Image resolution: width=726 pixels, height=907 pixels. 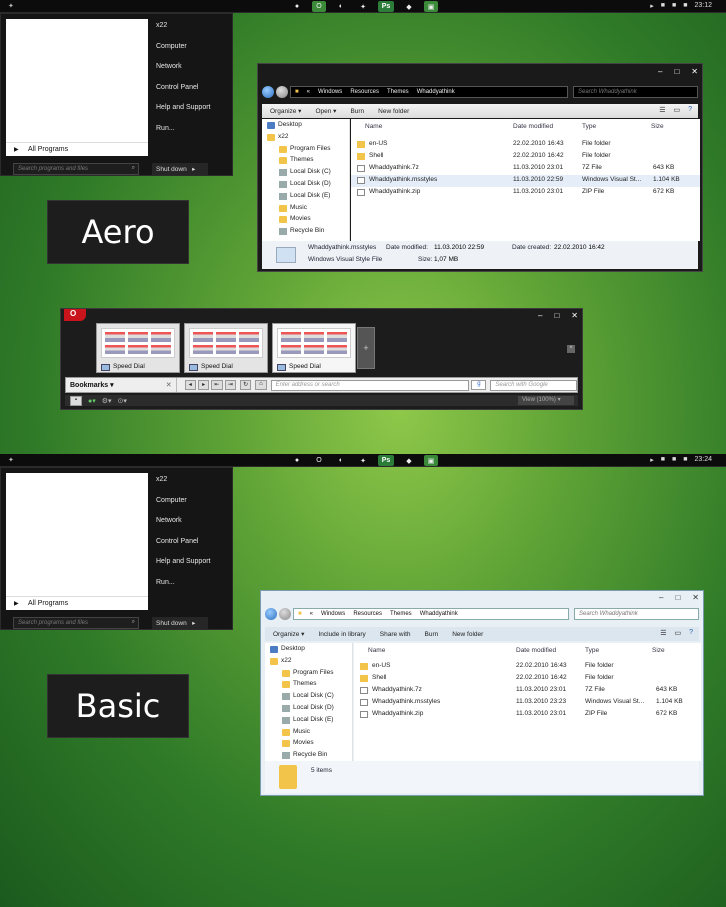 I want to click on column-header-type: Type, so click(x=592, y=650).